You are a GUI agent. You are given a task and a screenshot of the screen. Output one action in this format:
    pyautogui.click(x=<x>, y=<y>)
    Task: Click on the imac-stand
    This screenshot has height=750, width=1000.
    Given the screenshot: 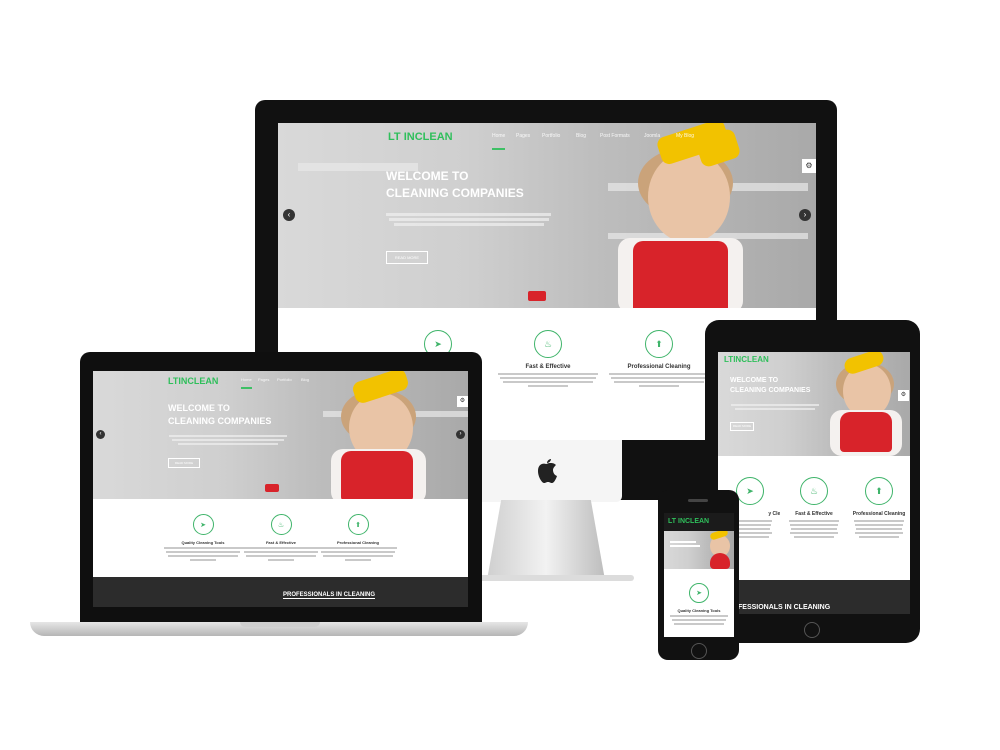 What is the action you would take?
    pyautogui.click(x=546, y=540)
    